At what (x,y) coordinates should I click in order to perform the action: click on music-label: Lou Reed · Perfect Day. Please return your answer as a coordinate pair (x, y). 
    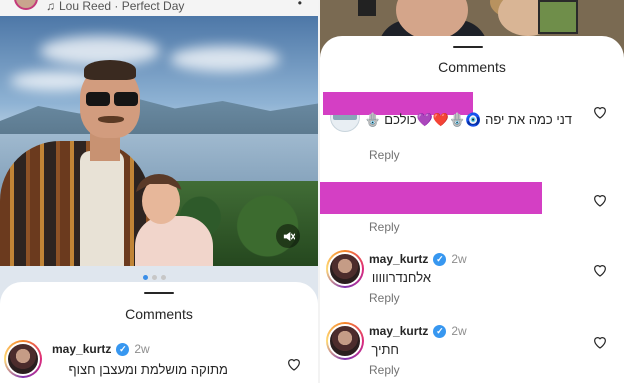
    Looking at the image, I should click on (122, 6).